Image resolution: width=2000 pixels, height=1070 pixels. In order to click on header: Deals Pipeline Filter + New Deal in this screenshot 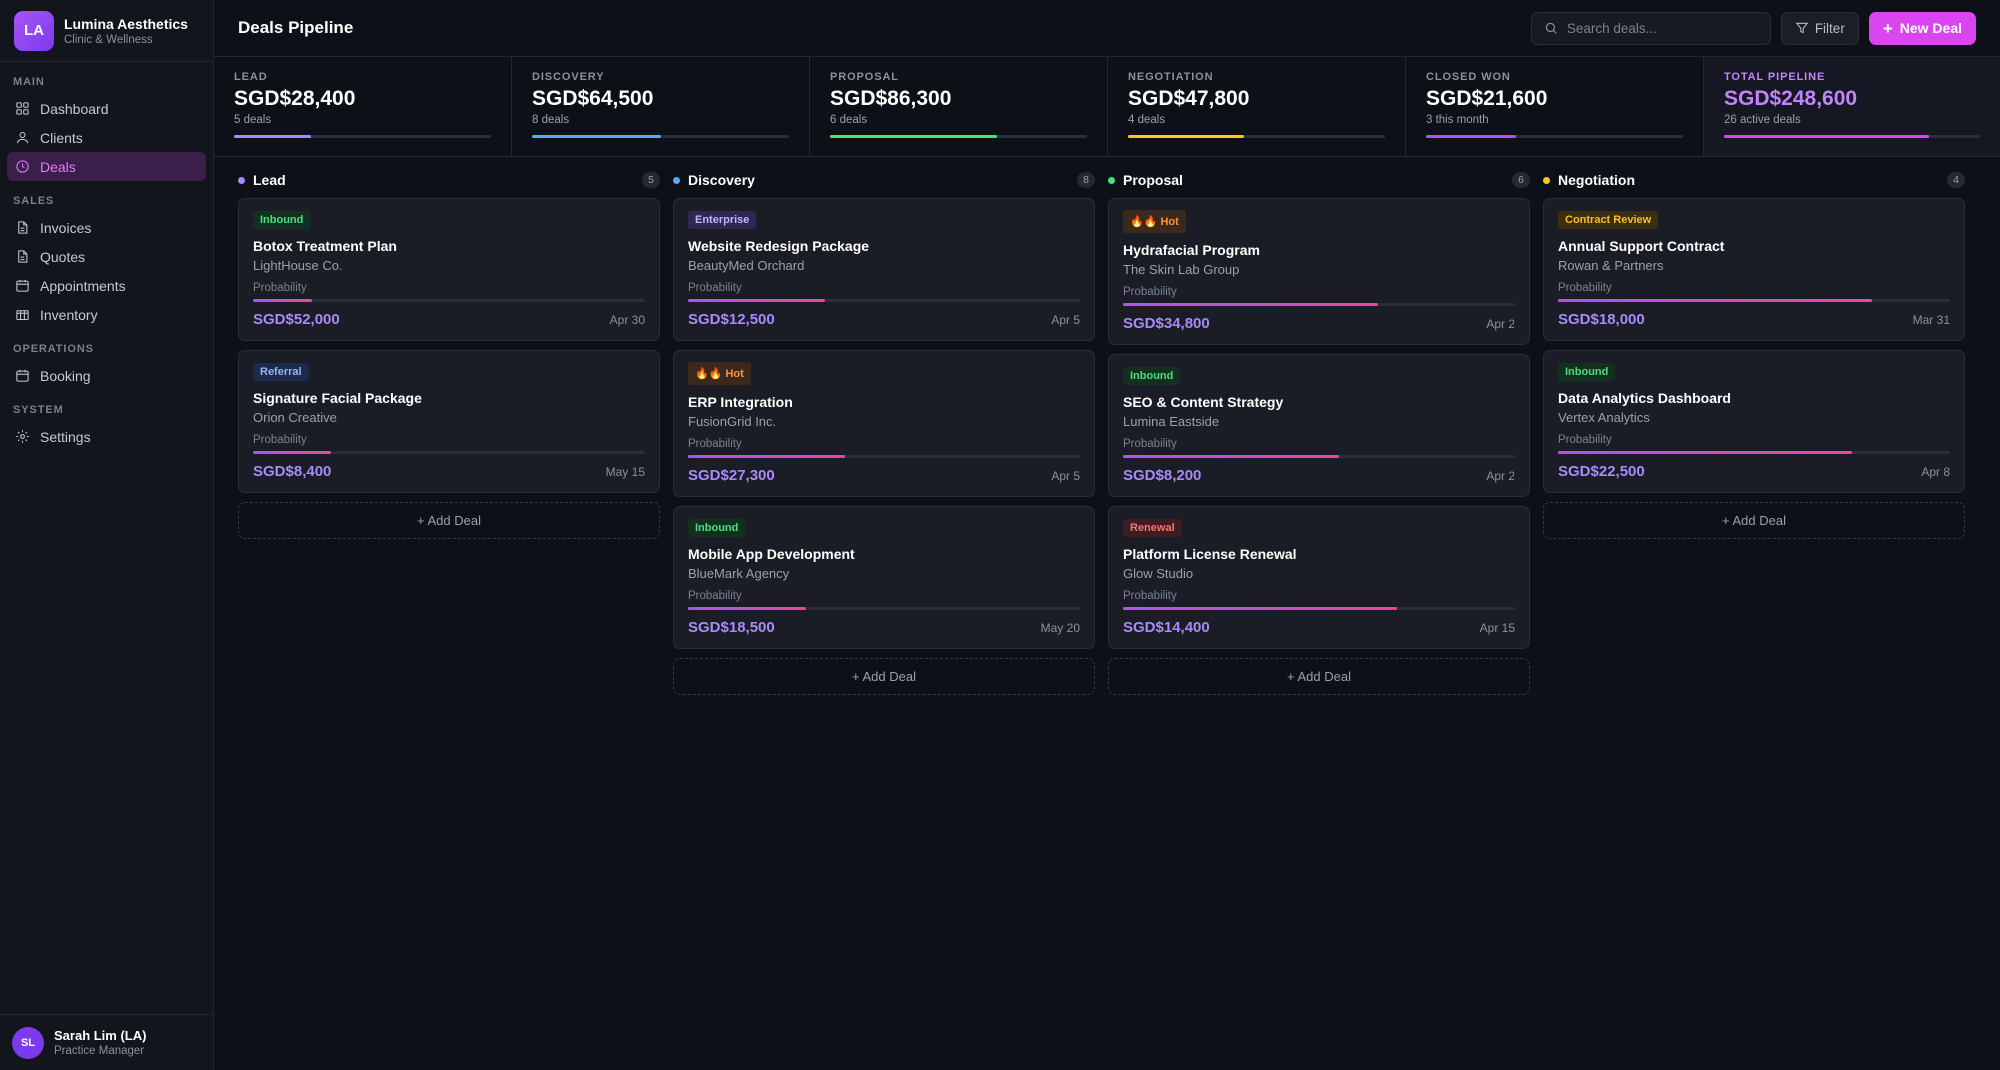, I will do `click(1107, 28)`.